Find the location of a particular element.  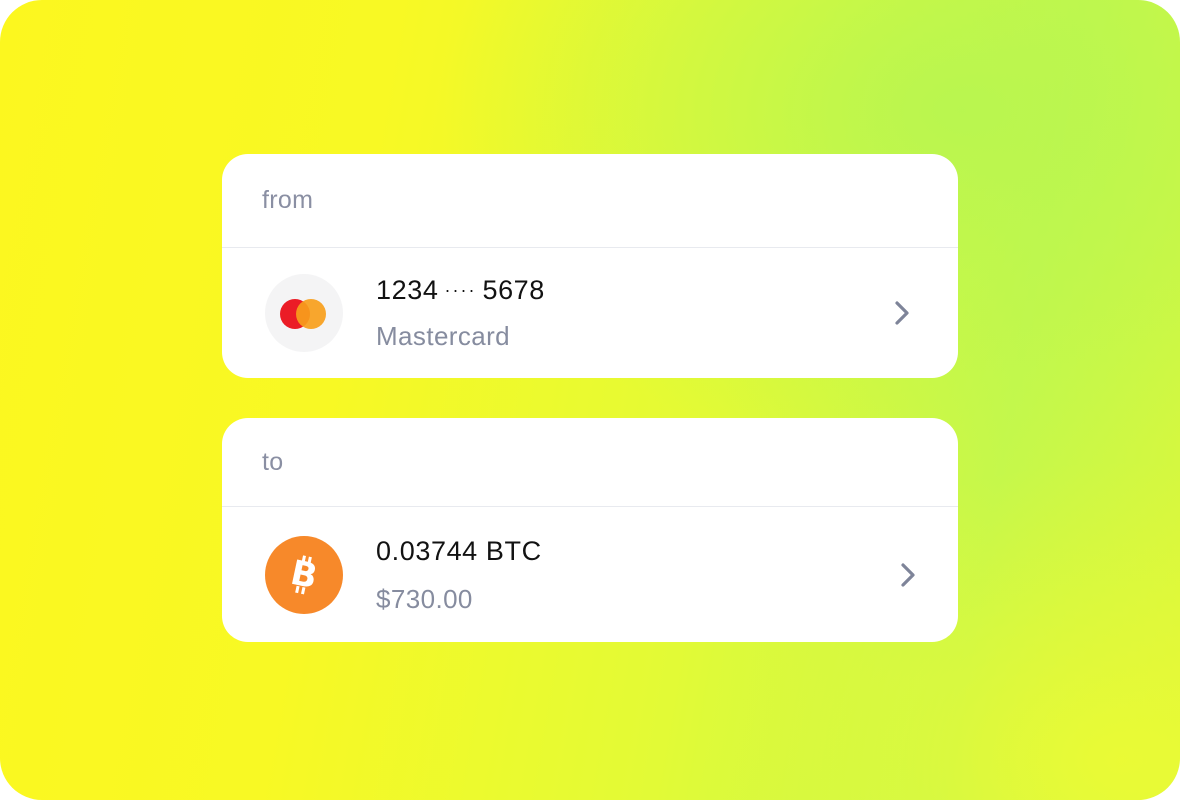

card-number-end: 5678 is located at coordinates (513, 290).